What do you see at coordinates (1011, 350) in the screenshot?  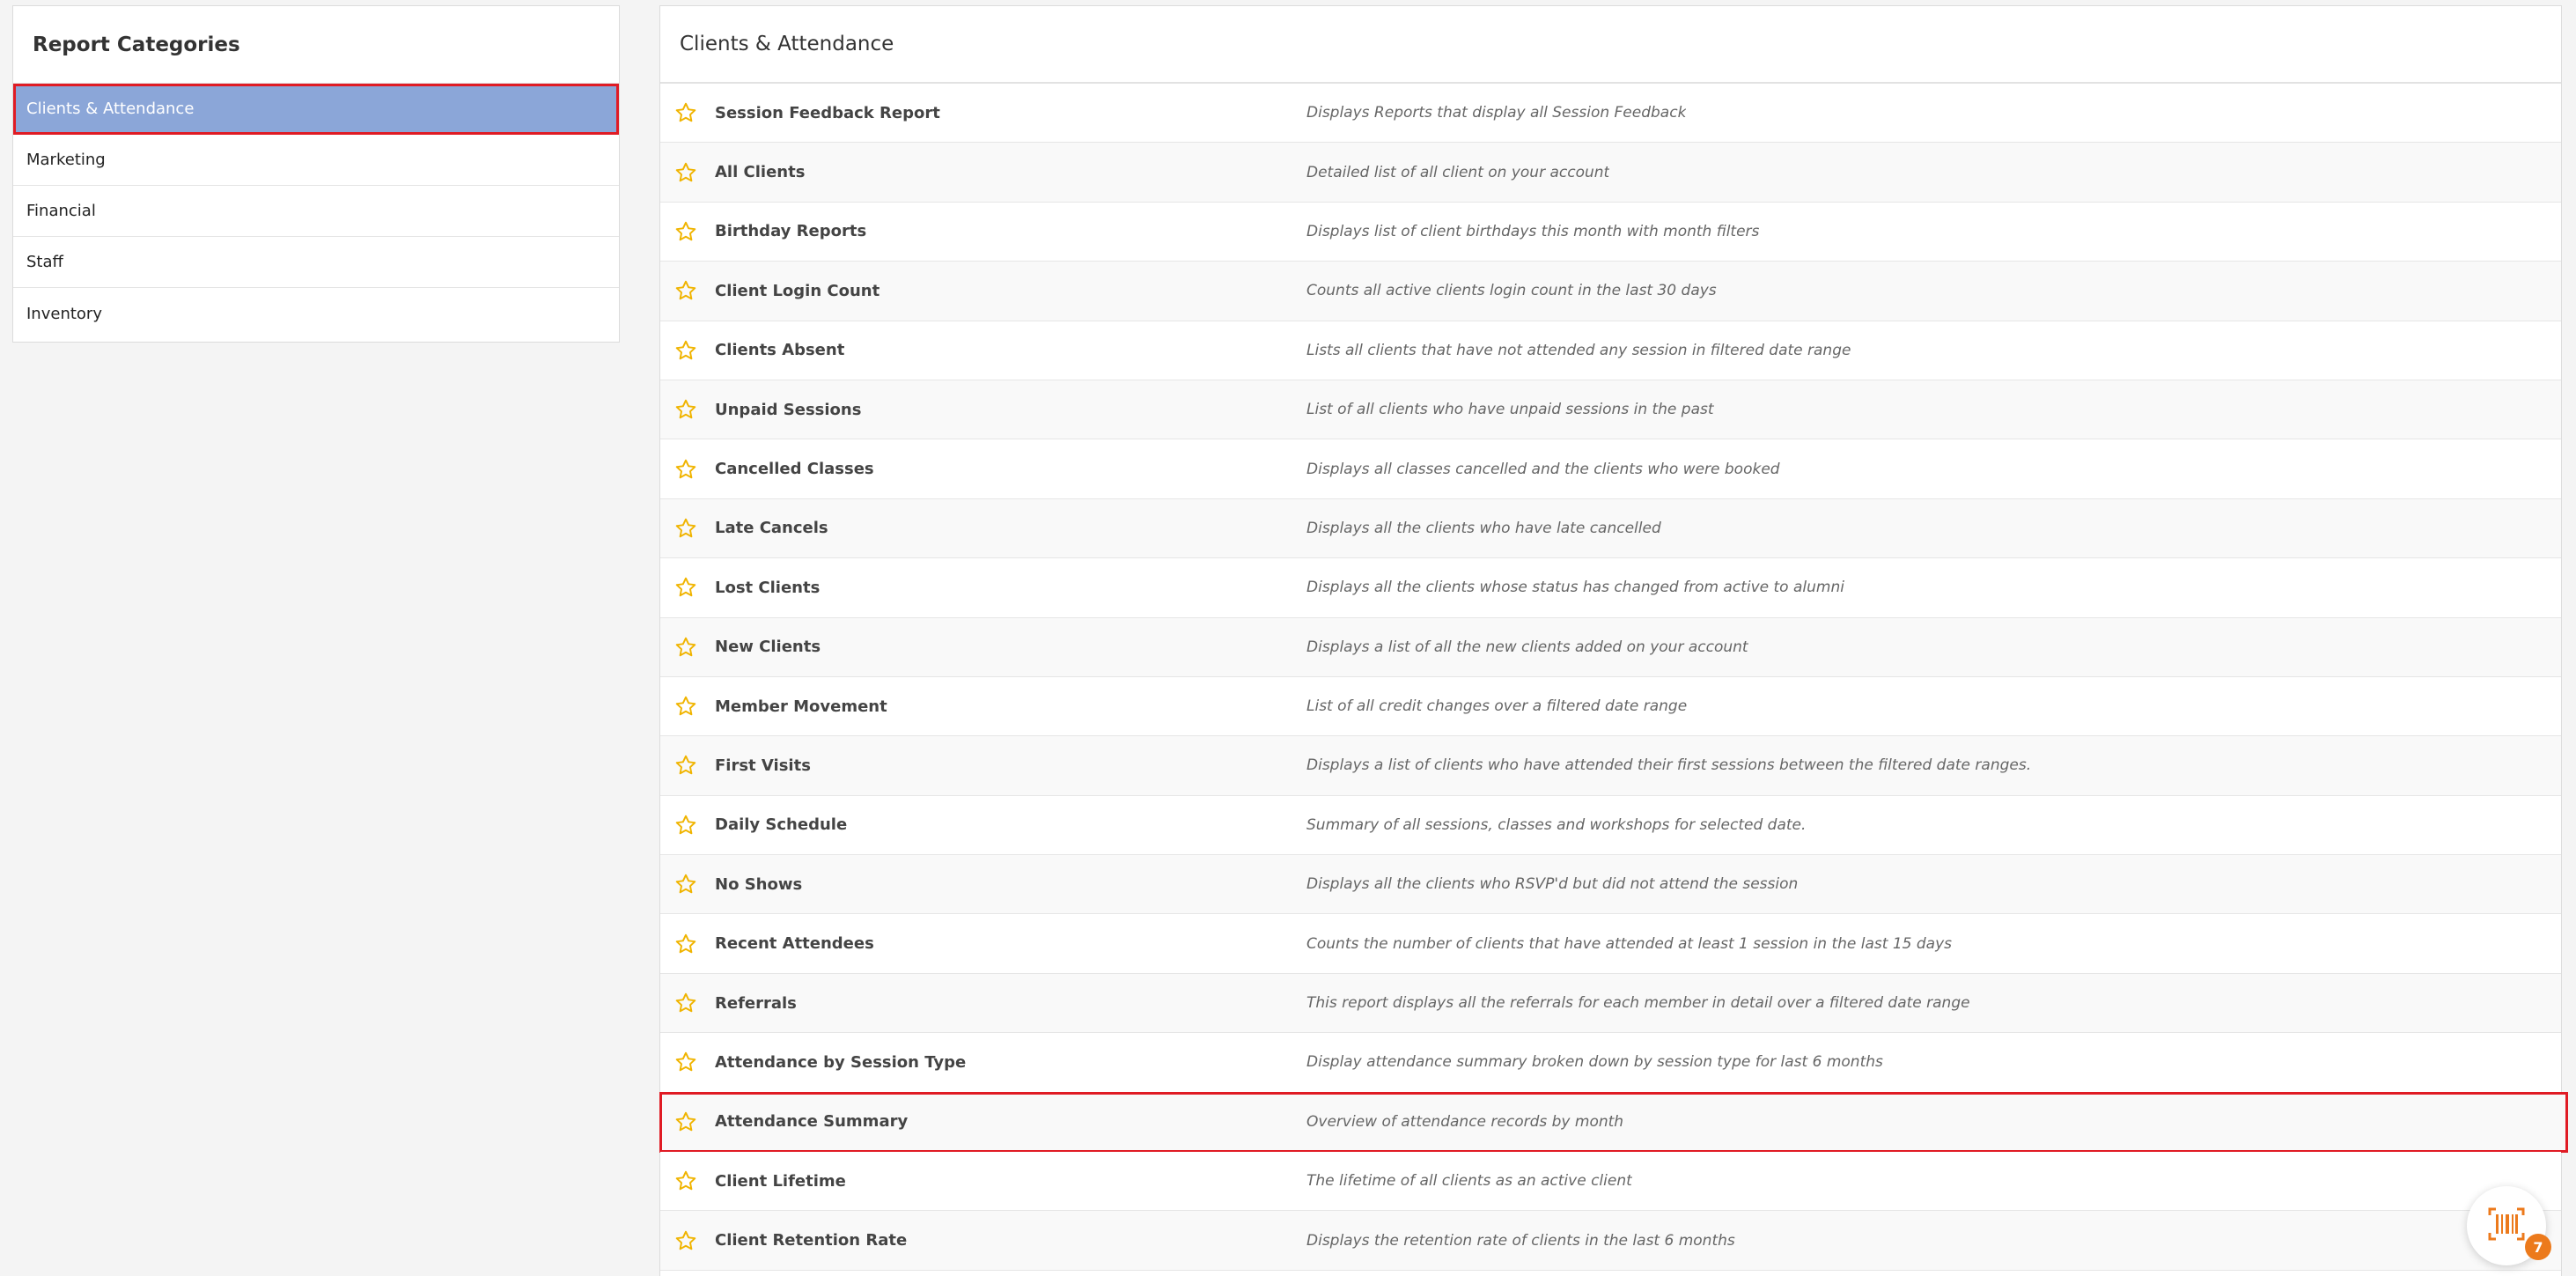 I see `report-name: Clients Absent` at bounding box center [1011, 350].